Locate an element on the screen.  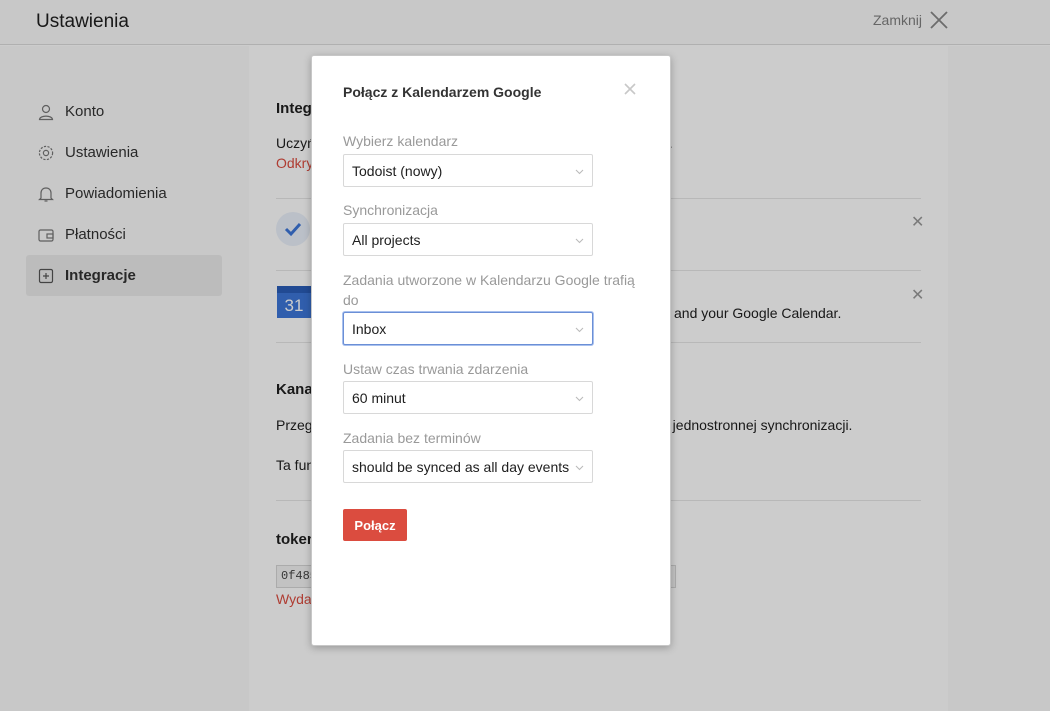
calendar-select: Todoist (nowy) is located at coordinates (468, 170).